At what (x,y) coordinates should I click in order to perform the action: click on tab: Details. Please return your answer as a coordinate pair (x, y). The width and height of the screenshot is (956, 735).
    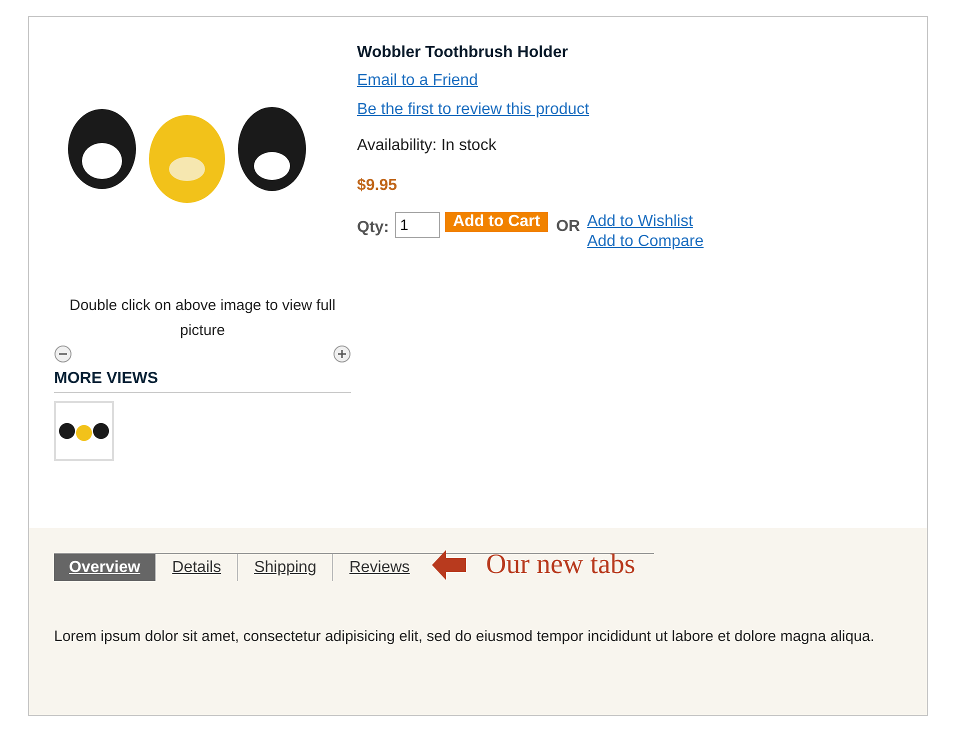
    Looking at the image, I should click on (196, 567).